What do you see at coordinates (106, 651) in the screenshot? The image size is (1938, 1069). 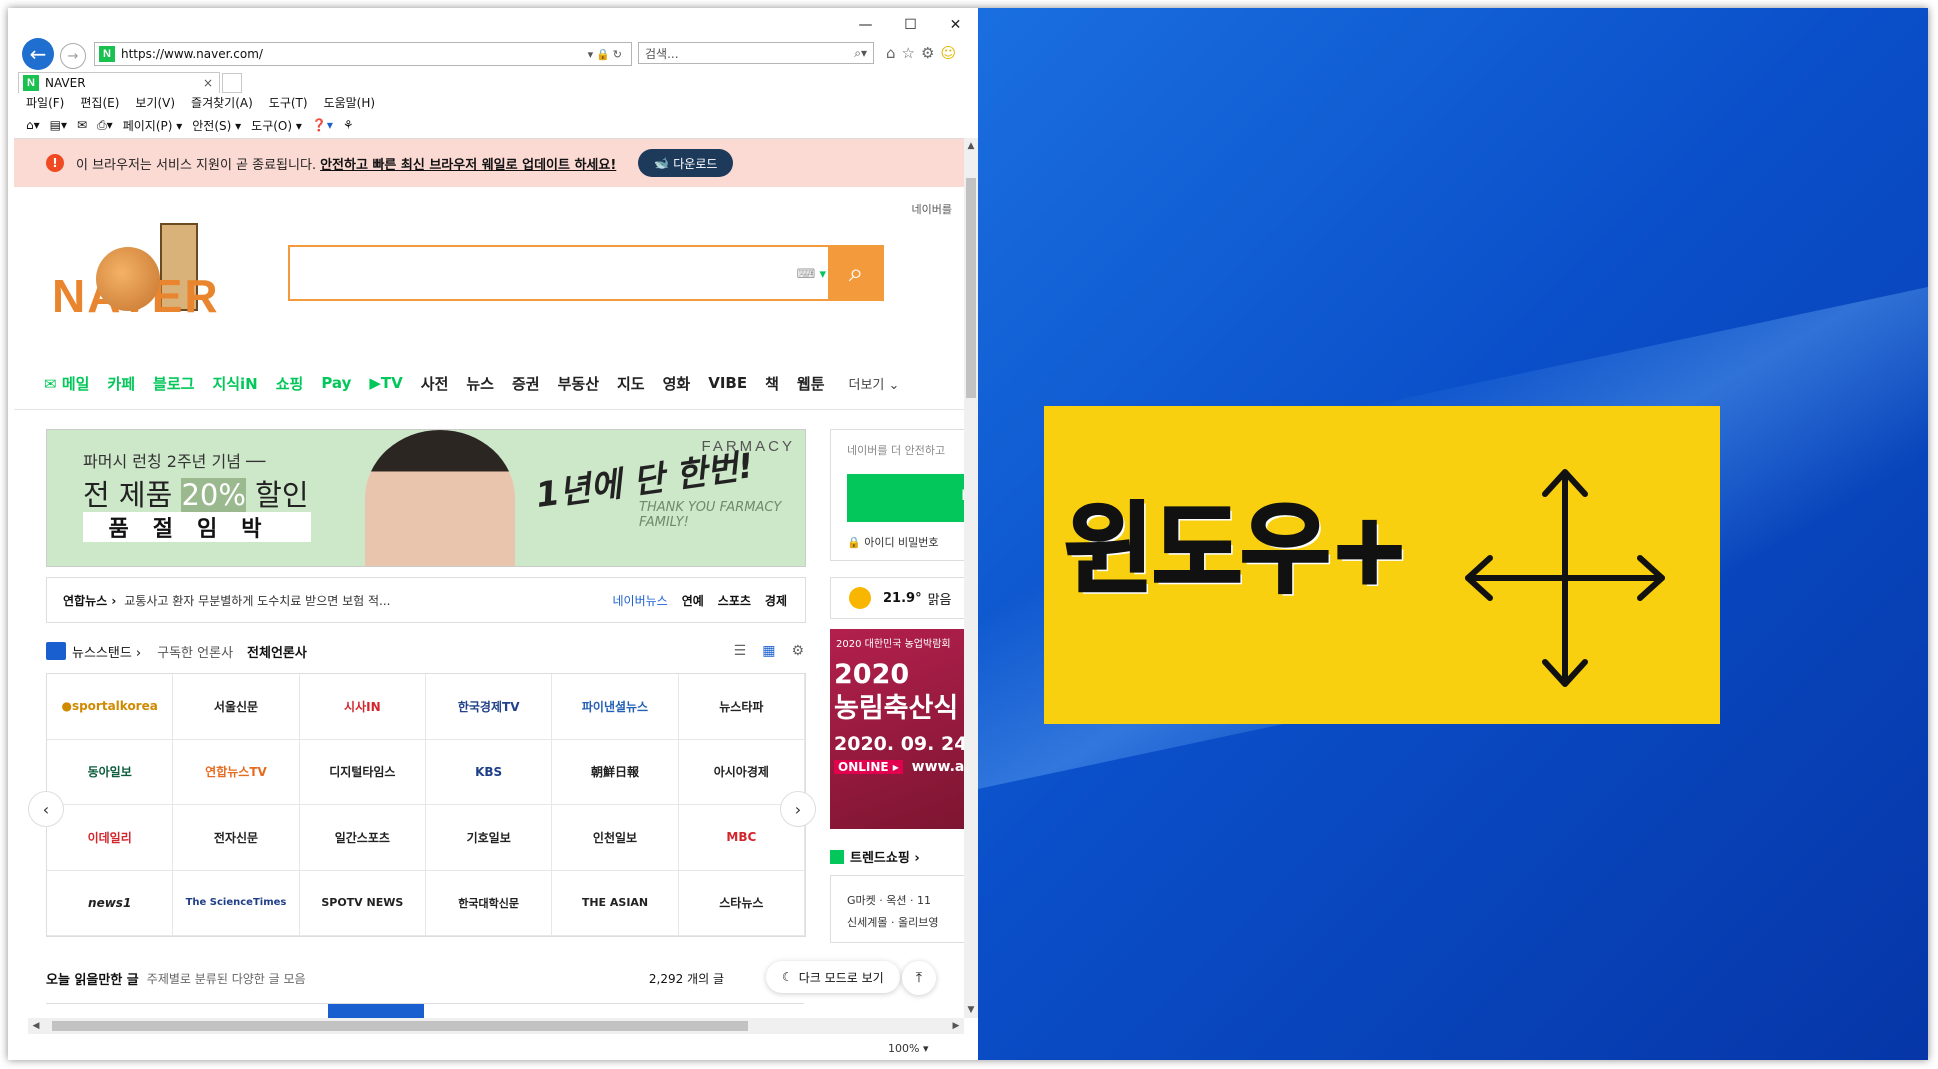 I see `newsstand-title: 뉴스스탠드 ›` at bounding box center [106, 651].